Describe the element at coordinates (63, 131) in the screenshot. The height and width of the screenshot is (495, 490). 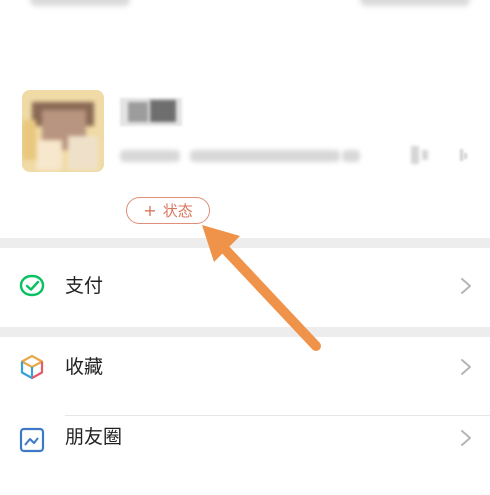
I see `avatar` at that location.